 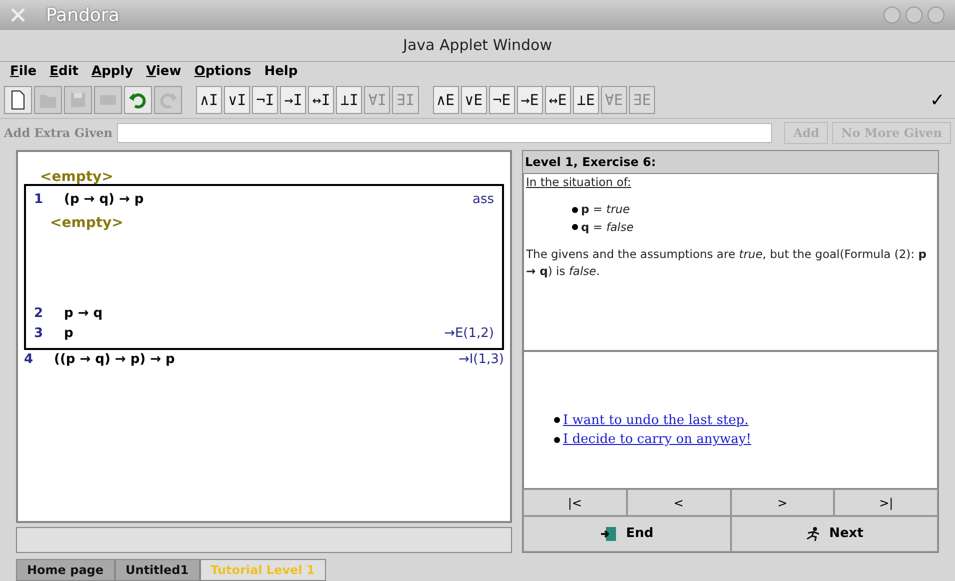 I want to click on applet-title: Java Applet Window, so click(x=477, y=45).